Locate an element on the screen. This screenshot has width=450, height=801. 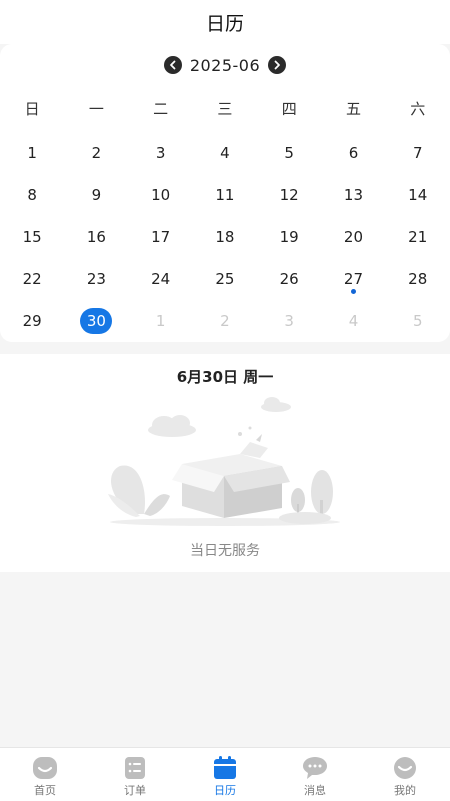
calendar-day: 20 is located at coordinates (353, 237).